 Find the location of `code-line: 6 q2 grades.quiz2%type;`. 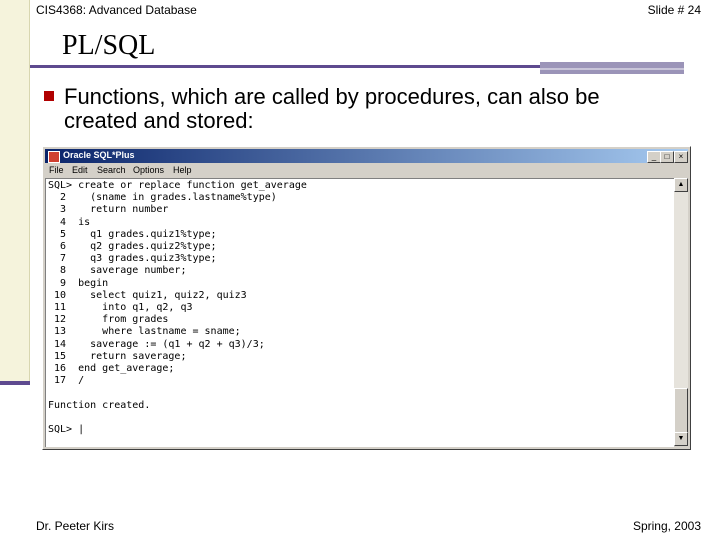

code-line: 6 q2 grades.quiz2%type; is located at coordinates (132, 247).